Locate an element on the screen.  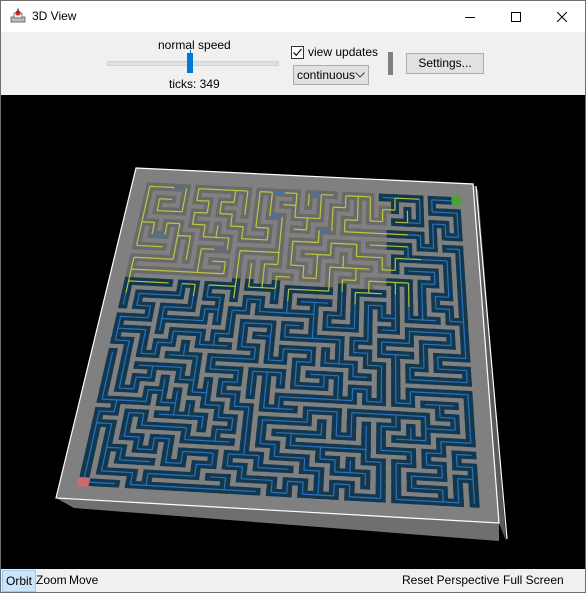
minimize-button is located at coordinates (470, 16).